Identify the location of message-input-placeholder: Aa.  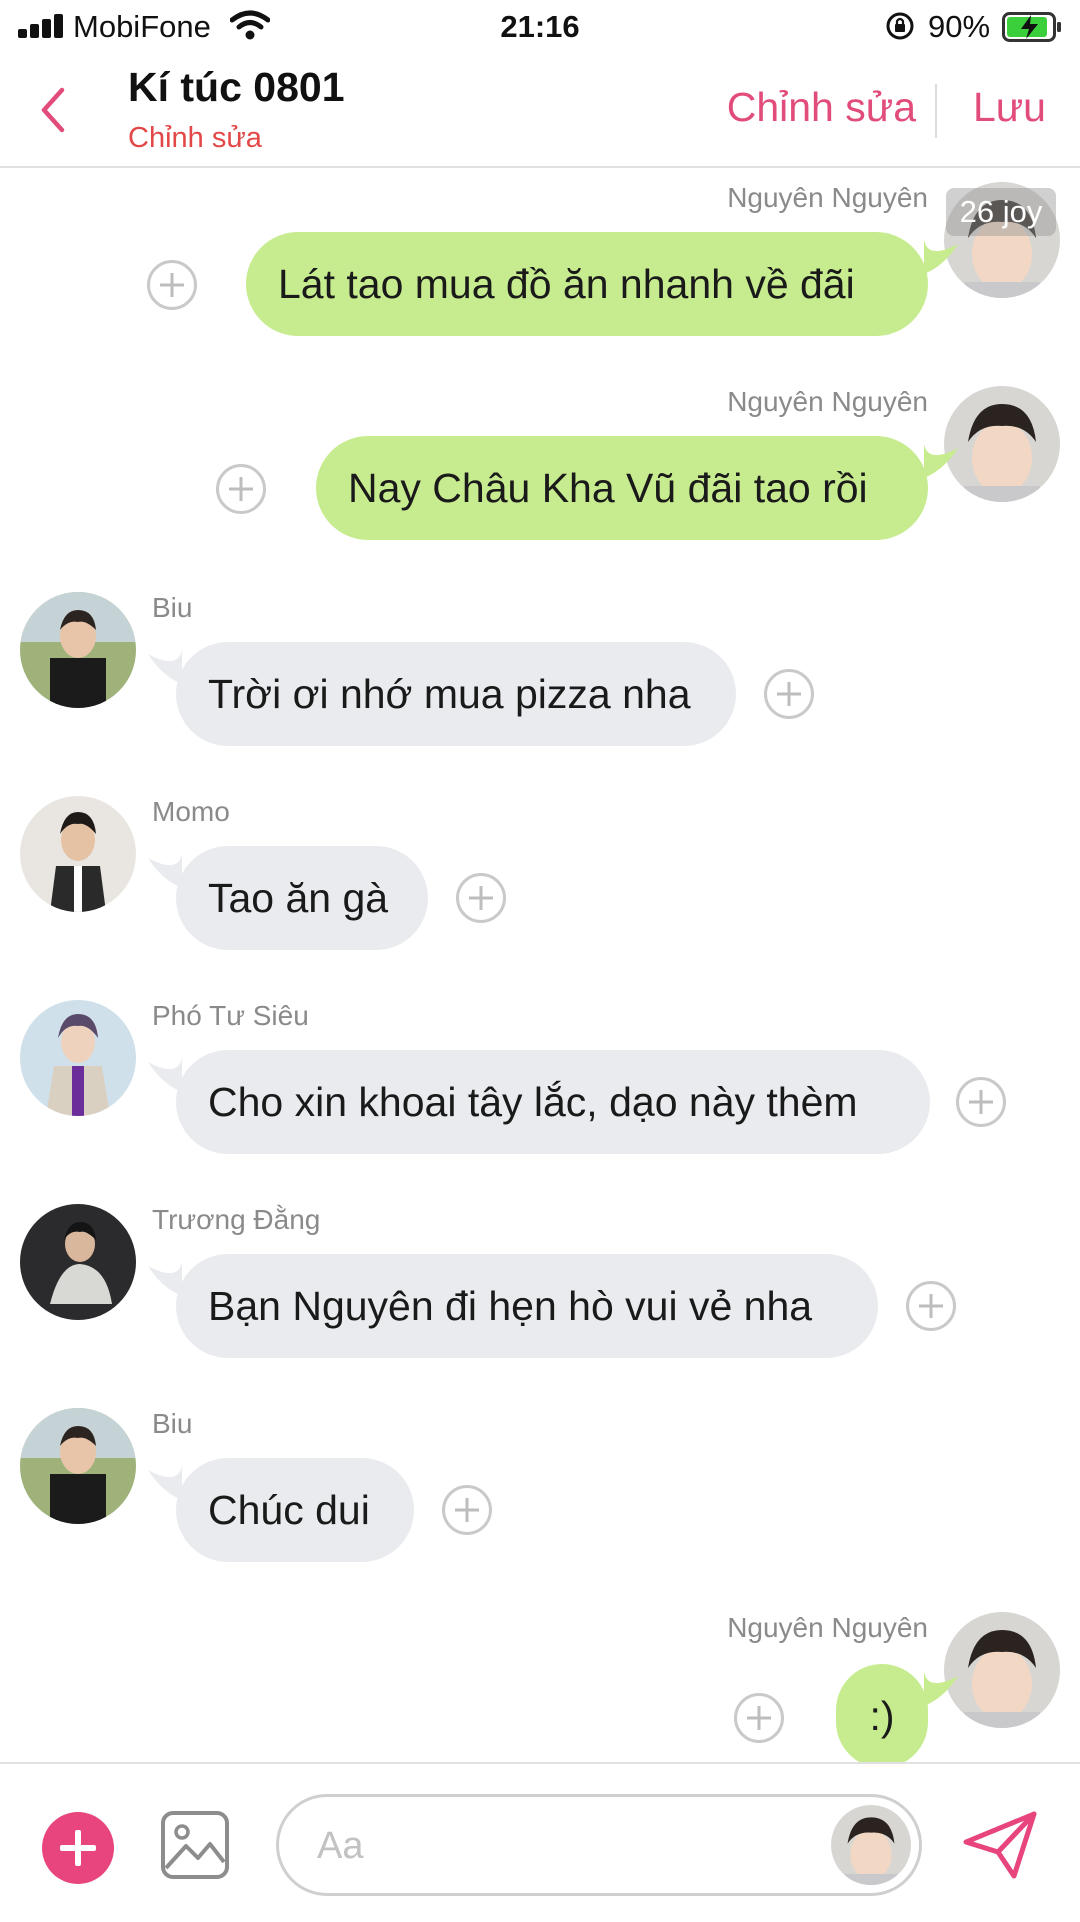
(340, 1846).